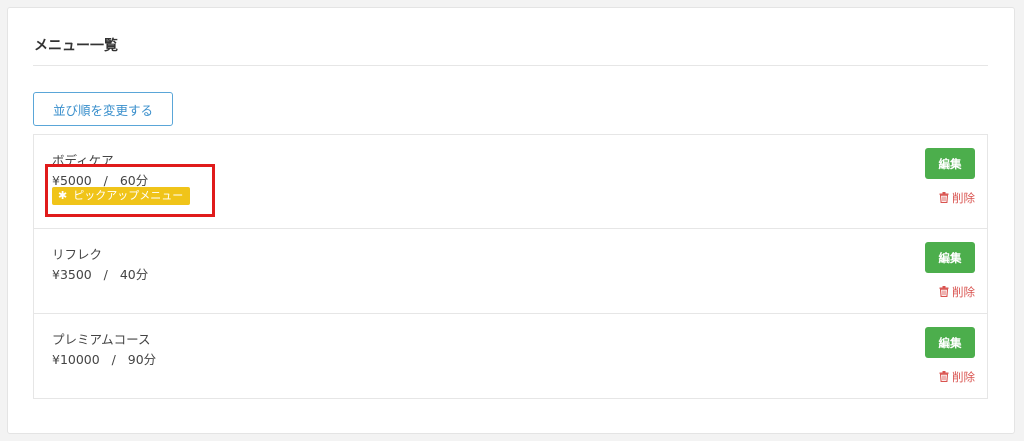  What do you see at coordinates (128, 195) in the screenshot?
I see `pickup-badge-label: ピックアップメニュー` at bounding box center [128, 195].